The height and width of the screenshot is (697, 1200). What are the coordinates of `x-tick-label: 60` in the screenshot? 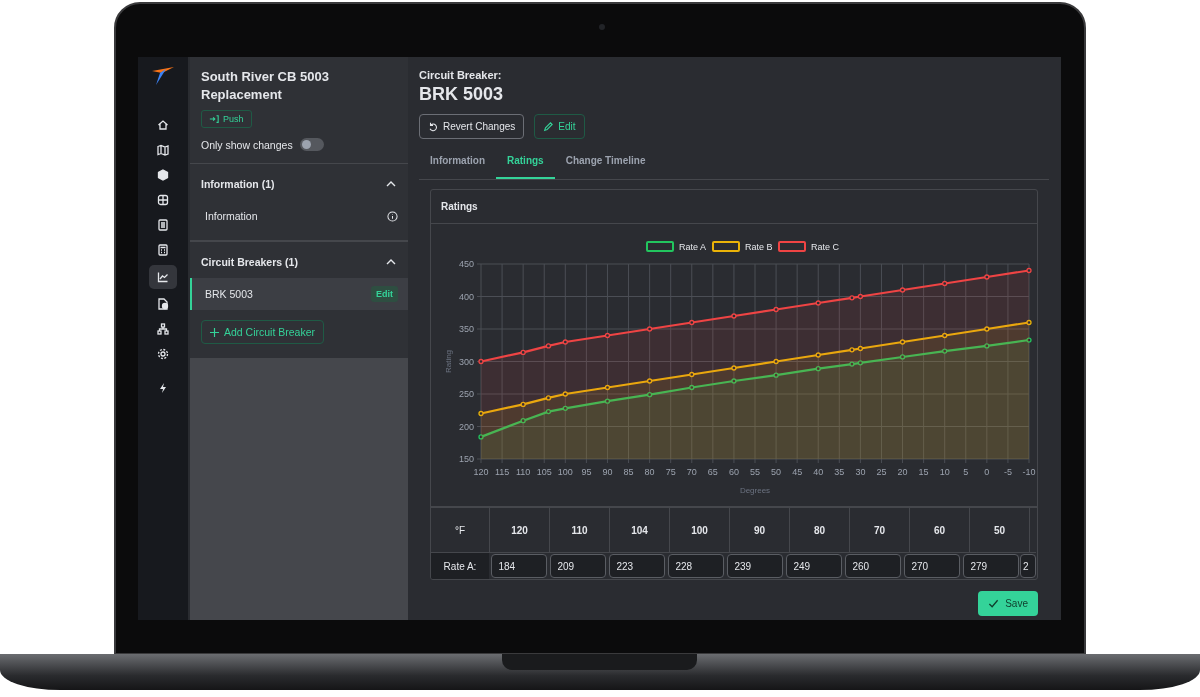 It's located at (733, 472).